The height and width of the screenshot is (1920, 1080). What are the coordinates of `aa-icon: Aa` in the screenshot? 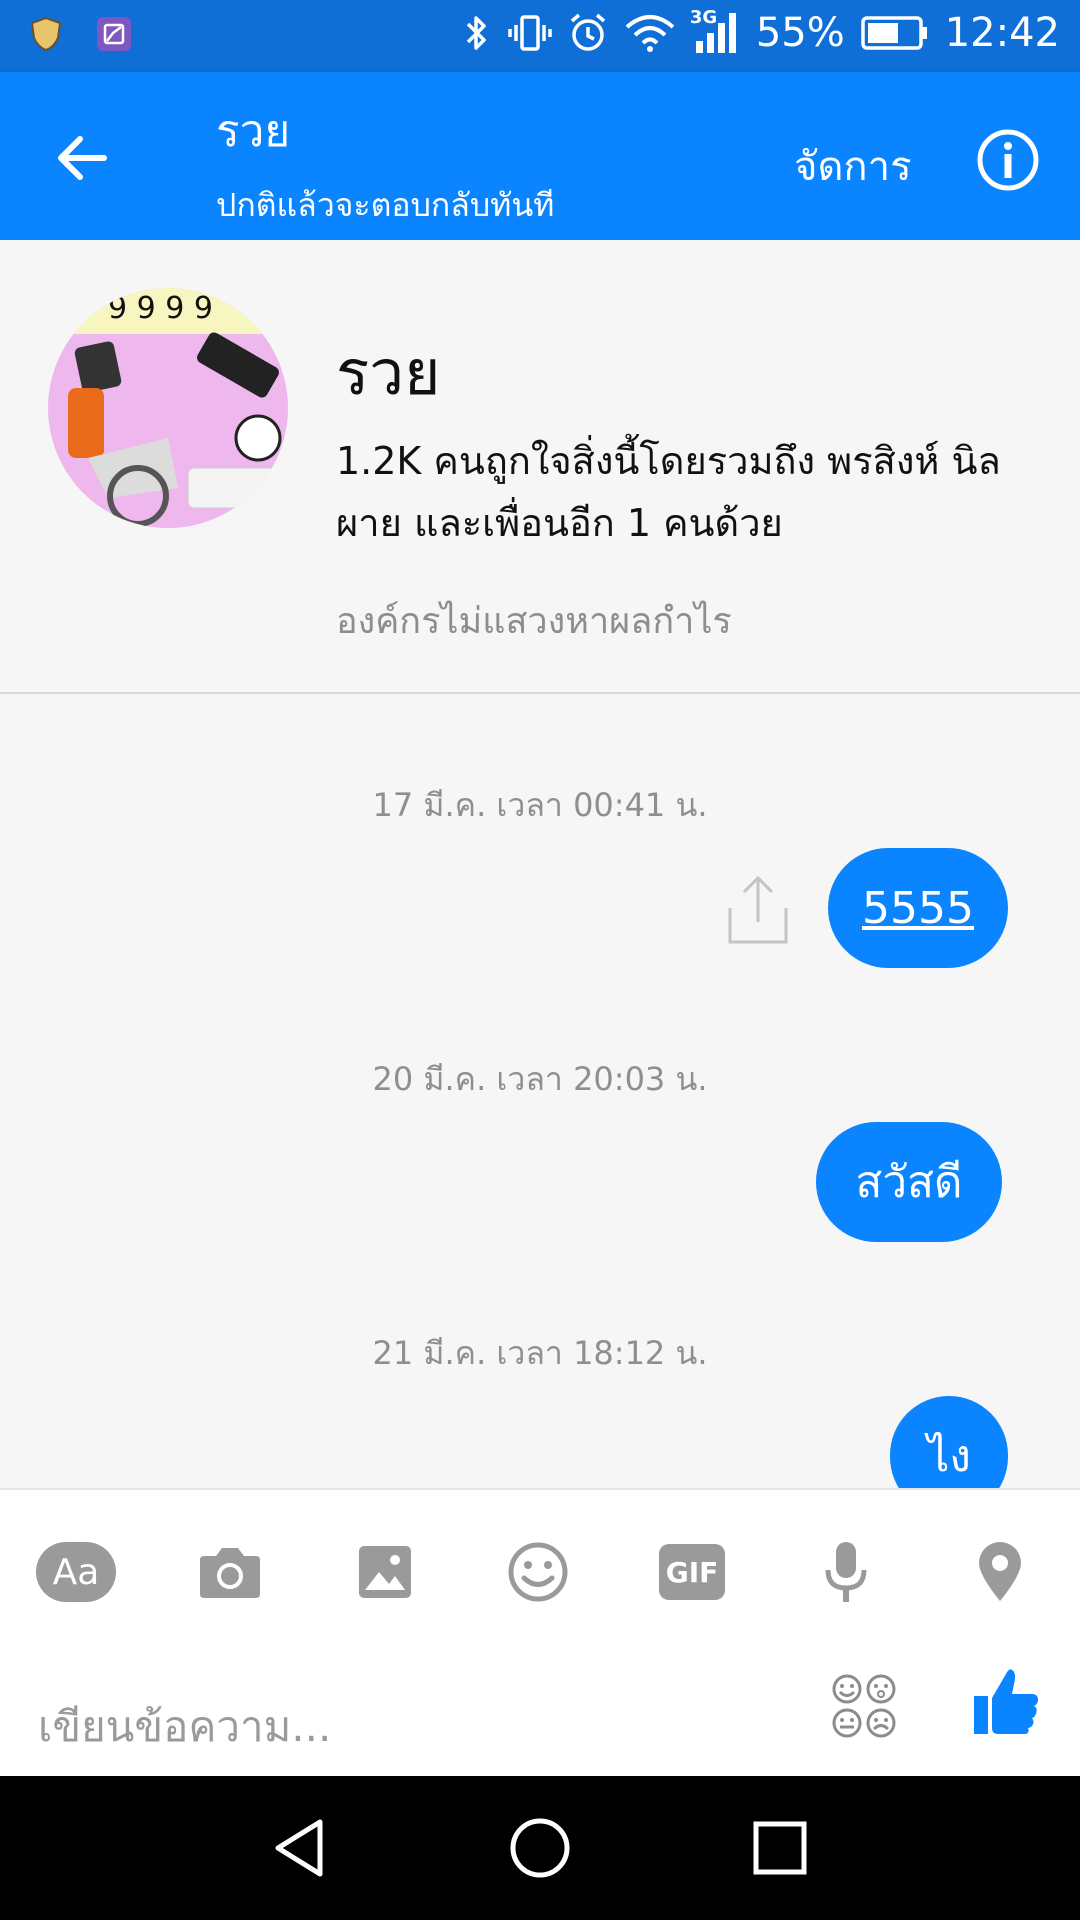 It's located at (76, 1572).